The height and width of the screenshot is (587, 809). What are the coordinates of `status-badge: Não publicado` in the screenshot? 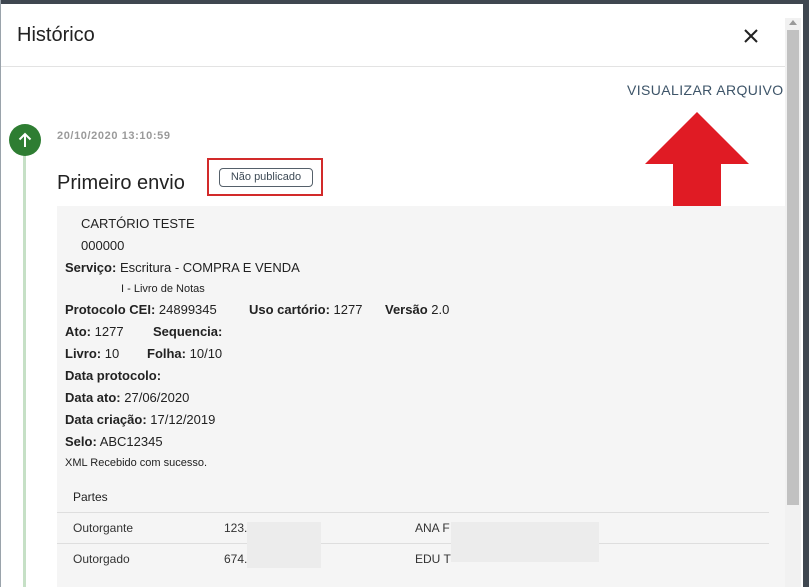 It's located at (266, 177).